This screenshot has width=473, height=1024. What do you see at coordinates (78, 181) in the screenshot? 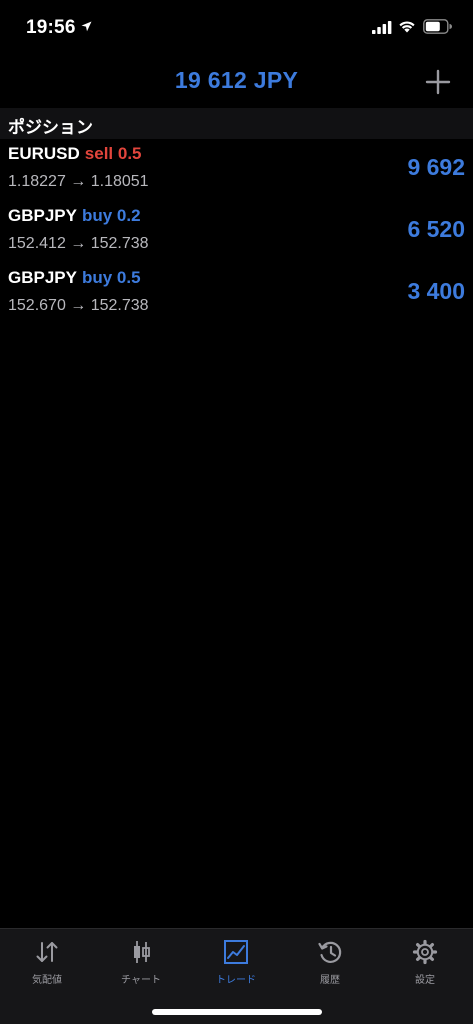
I see `position-prices: 1.18227 → 1.18051` at bounding box center [78, 181].